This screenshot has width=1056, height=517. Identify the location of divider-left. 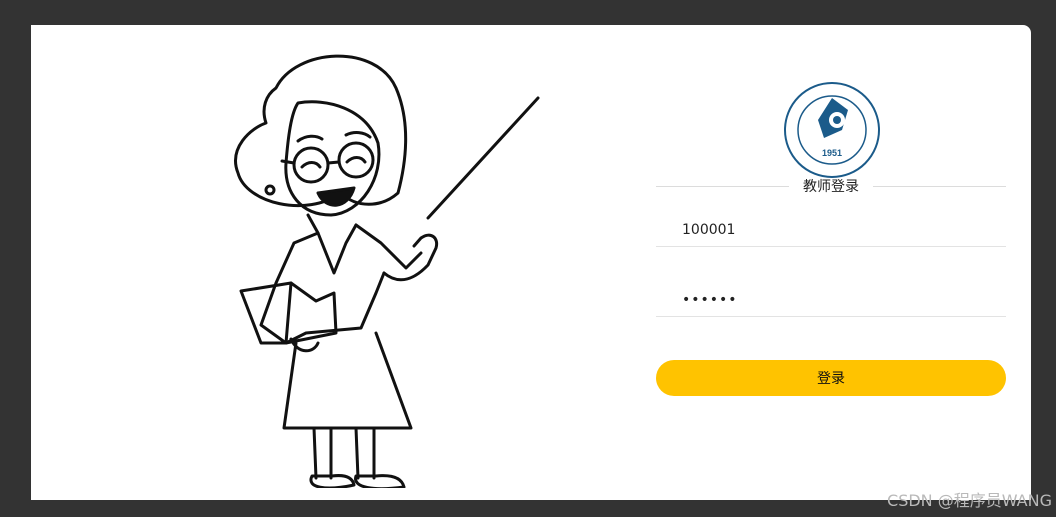
(722, 186).